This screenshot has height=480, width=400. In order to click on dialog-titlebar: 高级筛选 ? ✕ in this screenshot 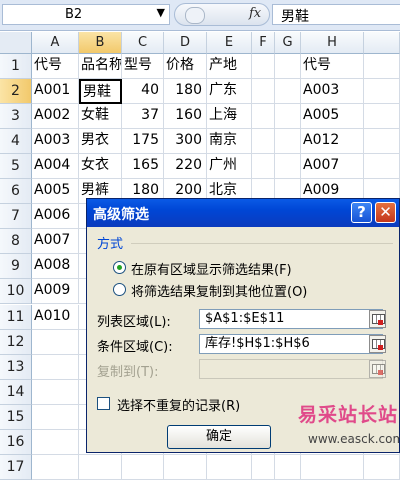, I will do `click(243, 213)`.